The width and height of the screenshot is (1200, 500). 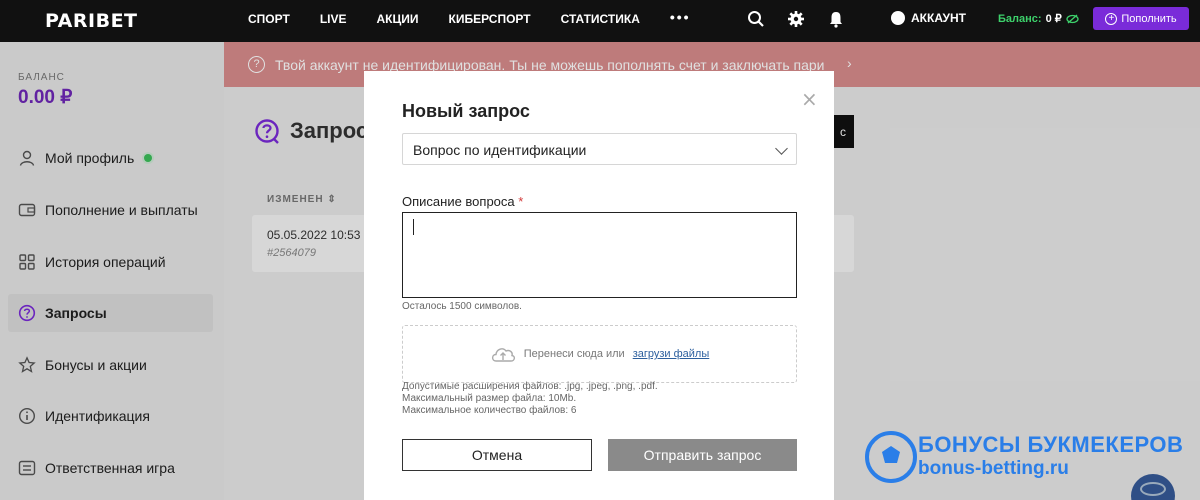 I want to click on nav-promos: АКЦИИ, so click(x=397, y=19).